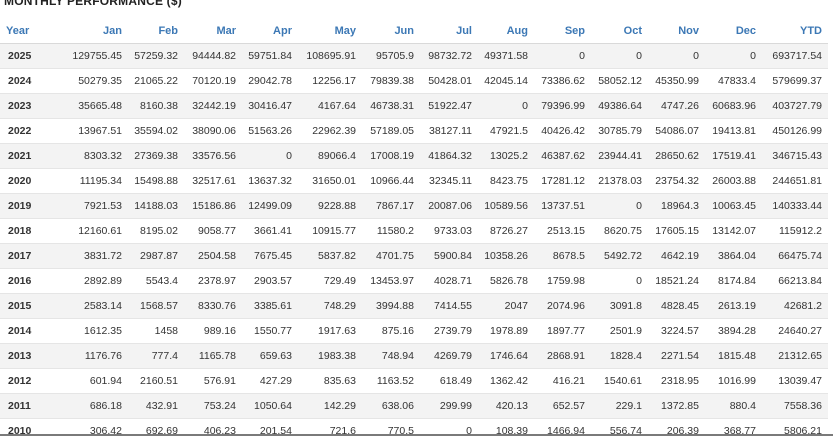 Image resolution: width=833 pixels, height=436 pixels. I want to click on value-cell: 24640.27, so click(795, 331).